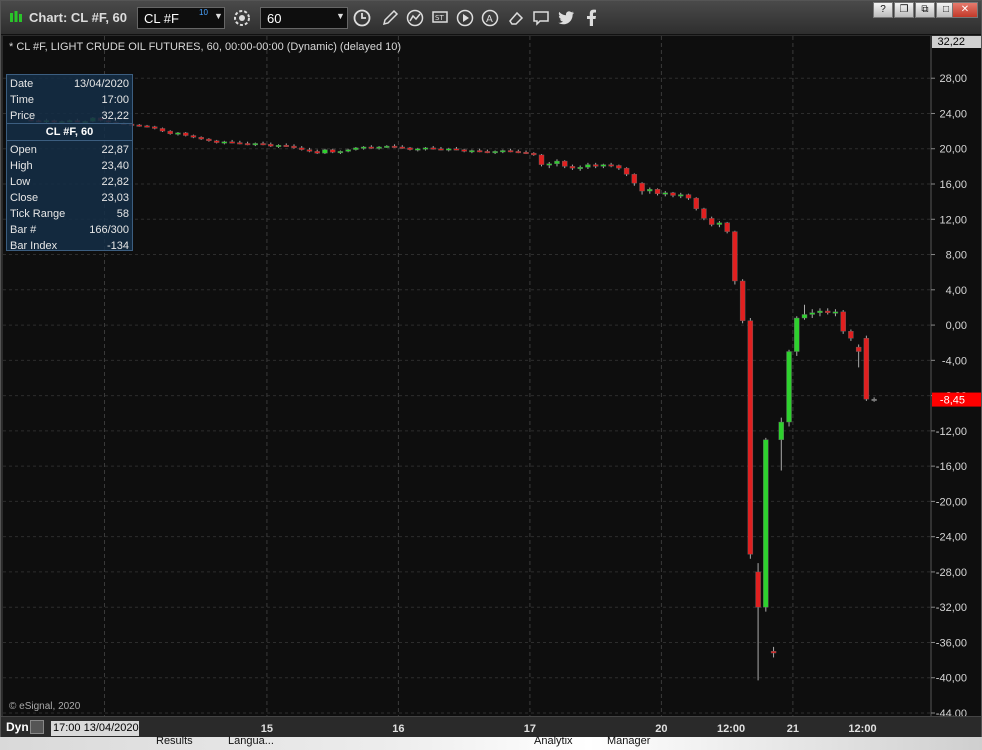 The height and width of the screenshot is (750, 982). I want to click on y-tick-label: -36,00, so click(951, 643).